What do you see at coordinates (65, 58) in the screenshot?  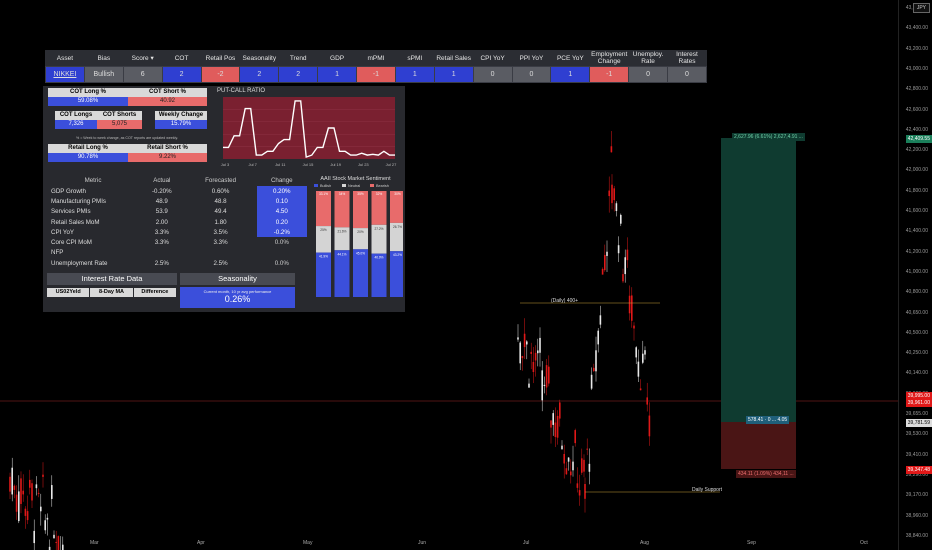 I see `column-header: Asset` at bounding box center [65, 58].